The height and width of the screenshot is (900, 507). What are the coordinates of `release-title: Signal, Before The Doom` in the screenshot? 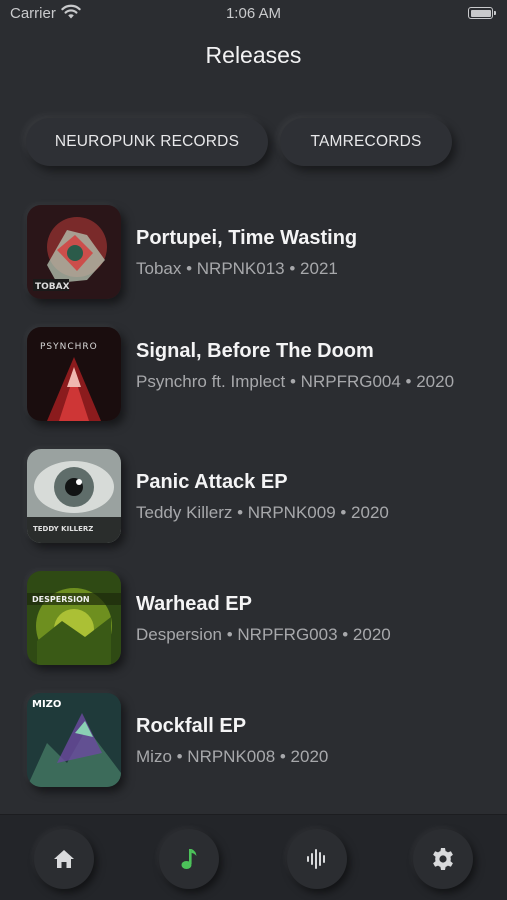 It's located at (255, 351).